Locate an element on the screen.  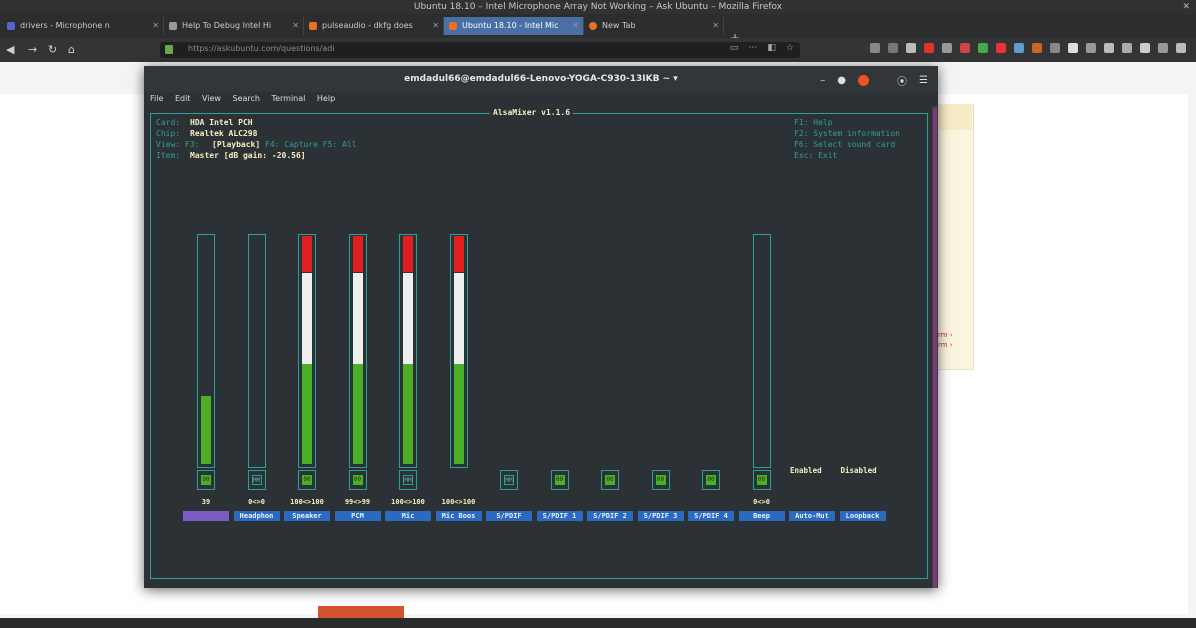
volume-fill-green is located at coordinates (206, 429).